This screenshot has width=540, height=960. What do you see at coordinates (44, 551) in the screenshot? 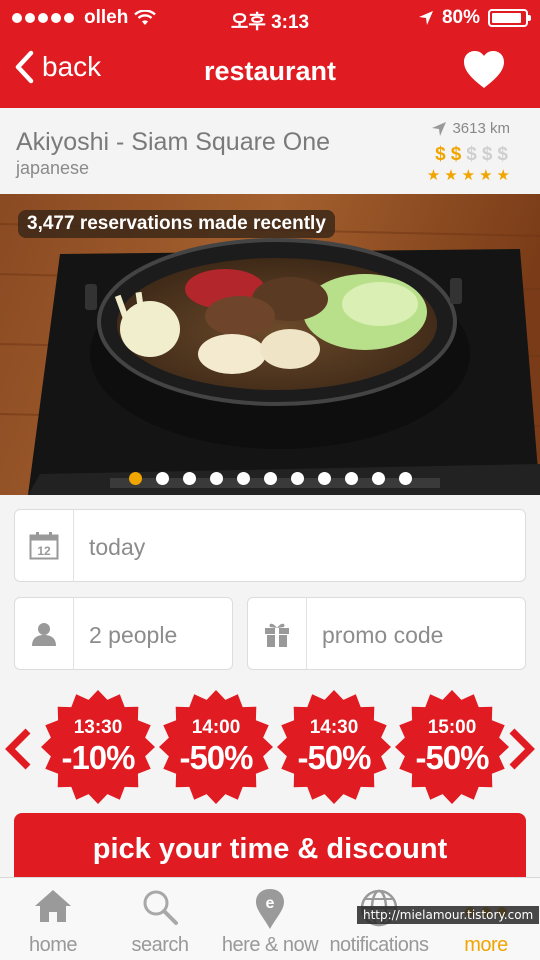
I see `calendar-number: 12` at bounding box center [44, 551].